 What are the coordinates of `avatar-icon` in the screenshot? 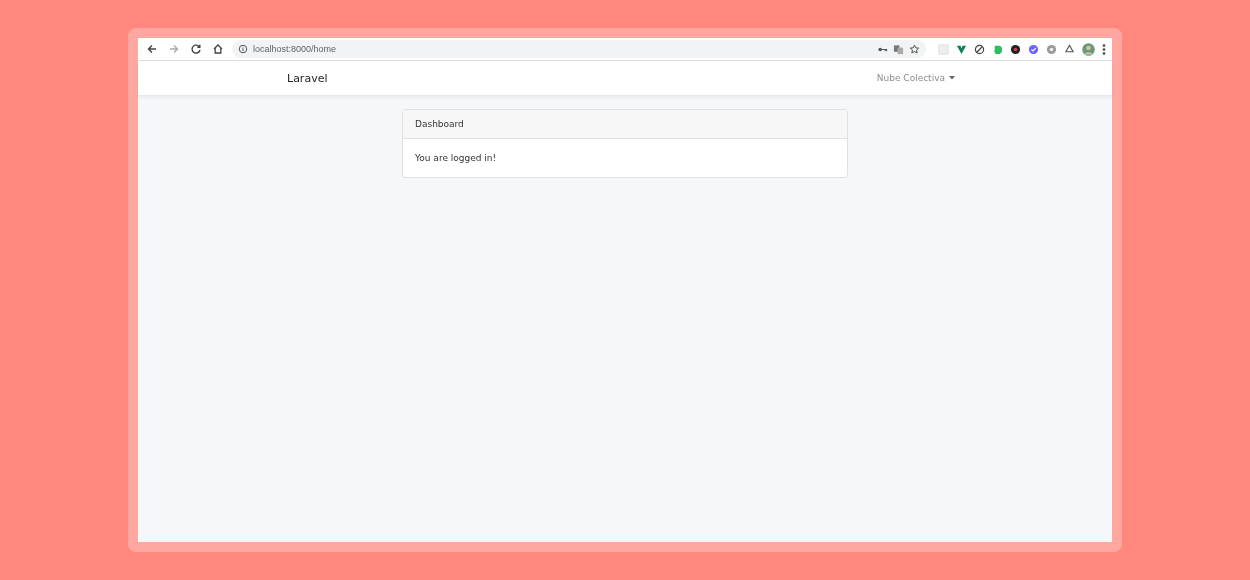 It's located at (1088, 49).